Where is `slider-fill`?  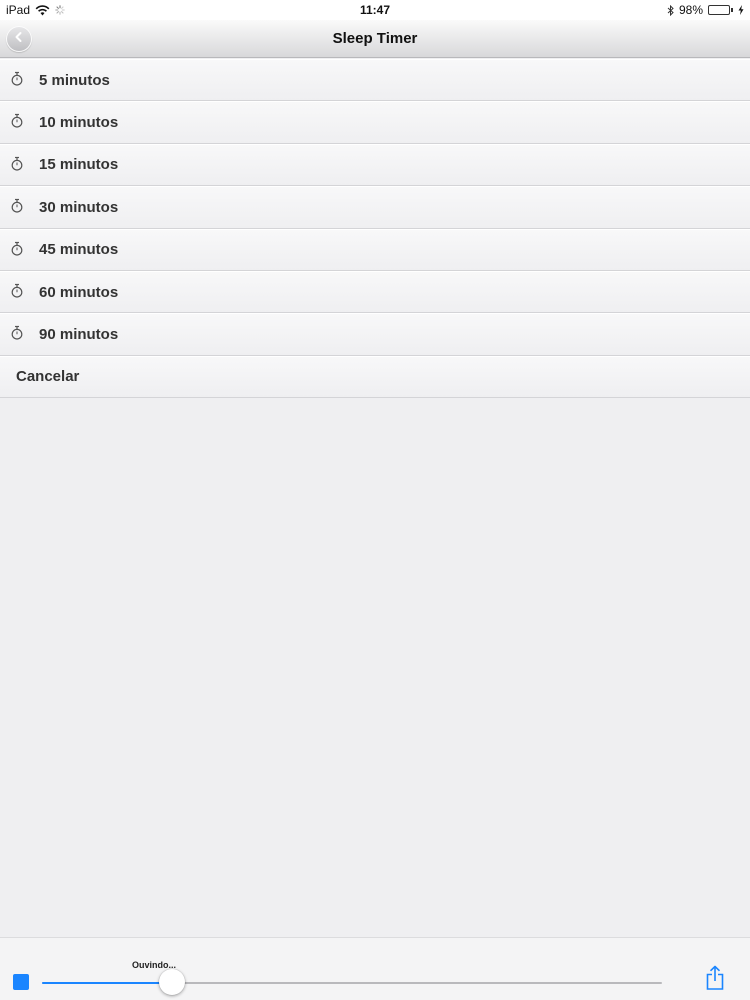
slider-fill is located at coordinates (107, 983).